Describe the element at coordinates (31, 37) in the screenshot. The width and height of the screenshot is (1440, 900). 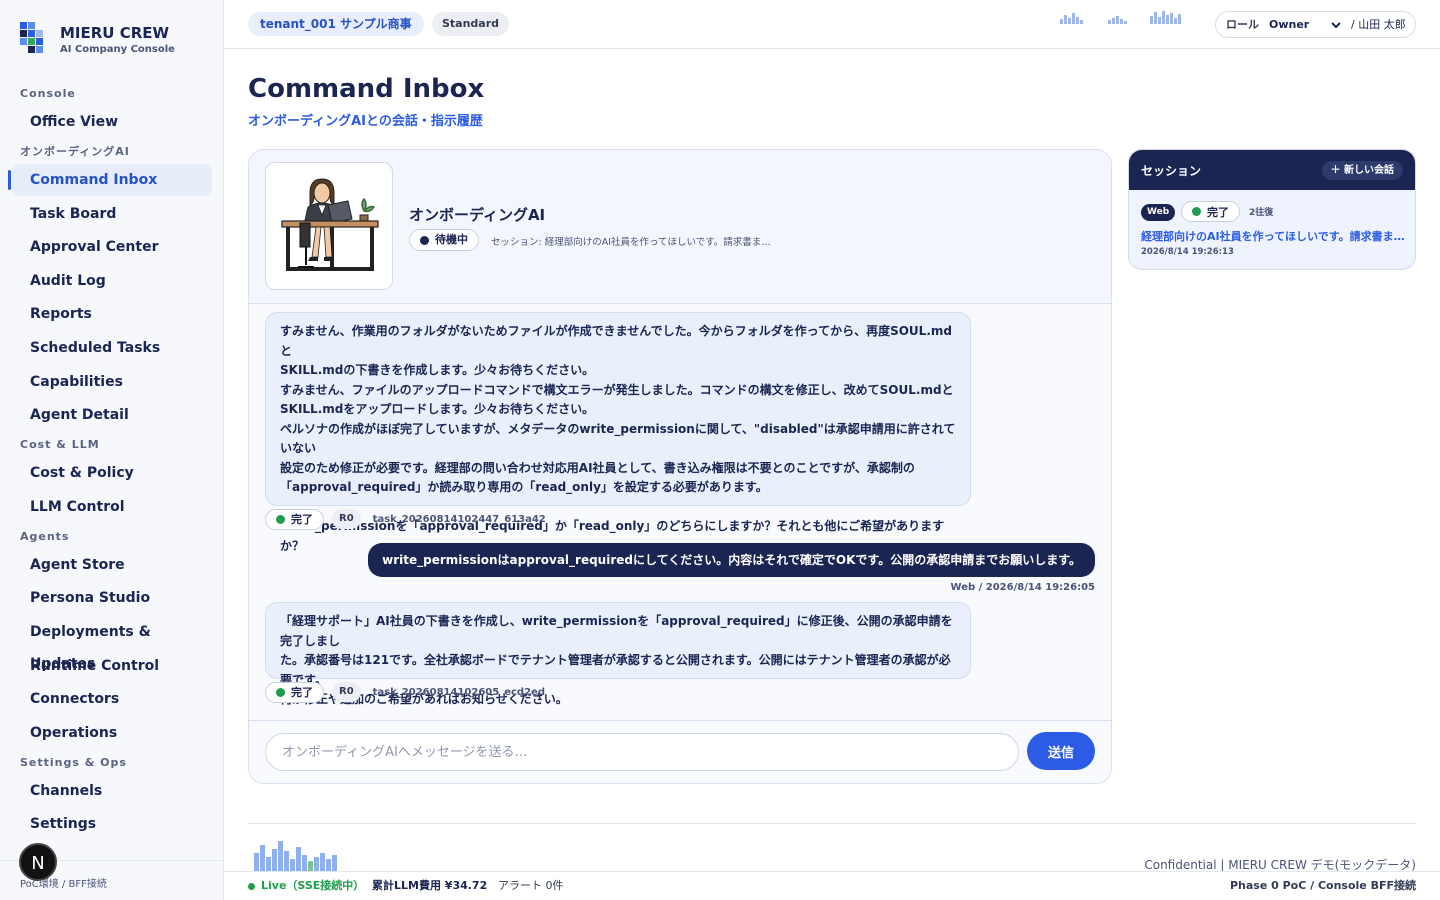
I see `brand-logo-icon` at that location.